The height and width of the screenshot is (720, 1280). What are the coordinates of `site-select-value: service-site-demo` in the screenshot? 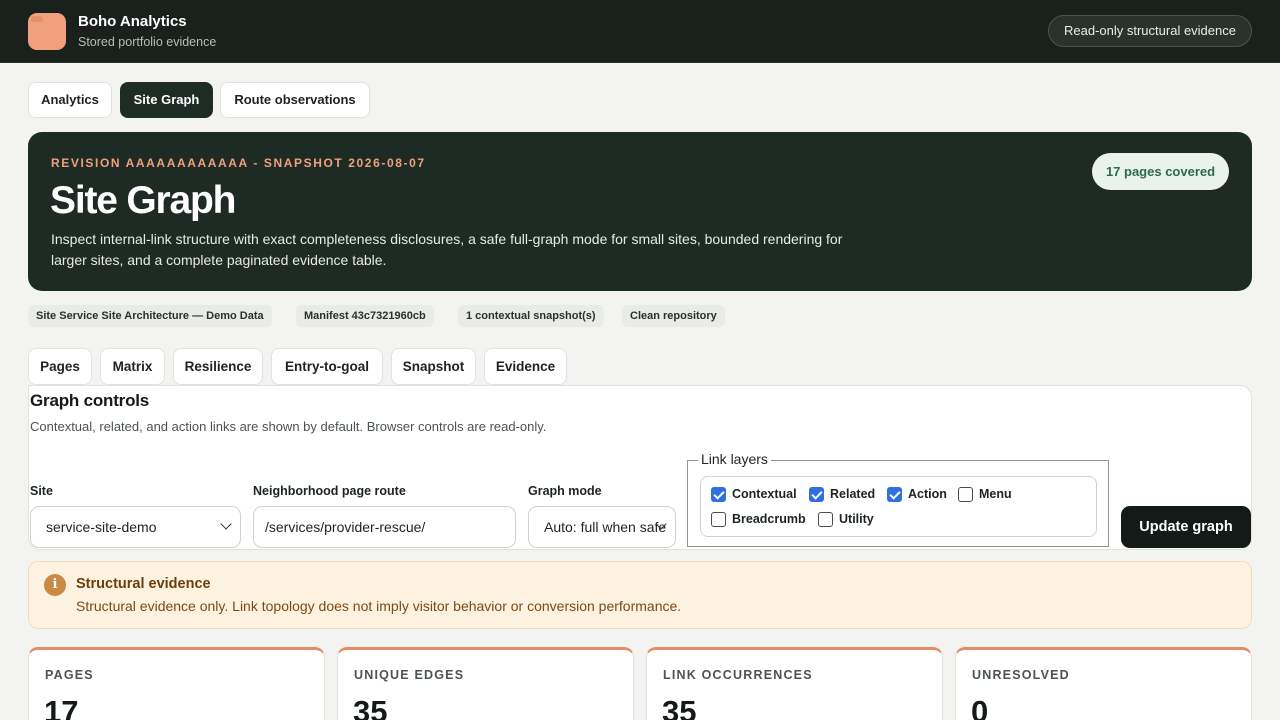 It's located at (101, 527).